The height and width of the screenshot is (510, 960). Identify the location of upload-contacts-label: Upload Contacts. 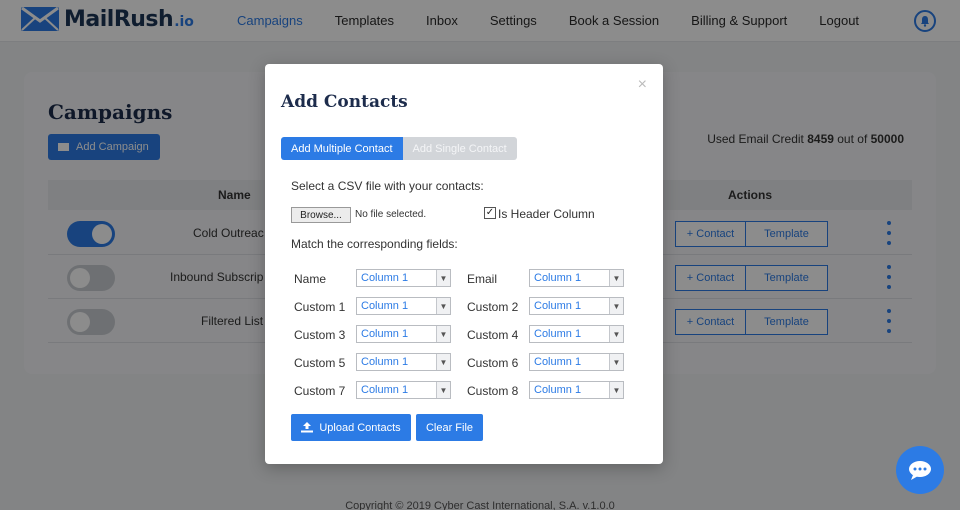
(360, 427).